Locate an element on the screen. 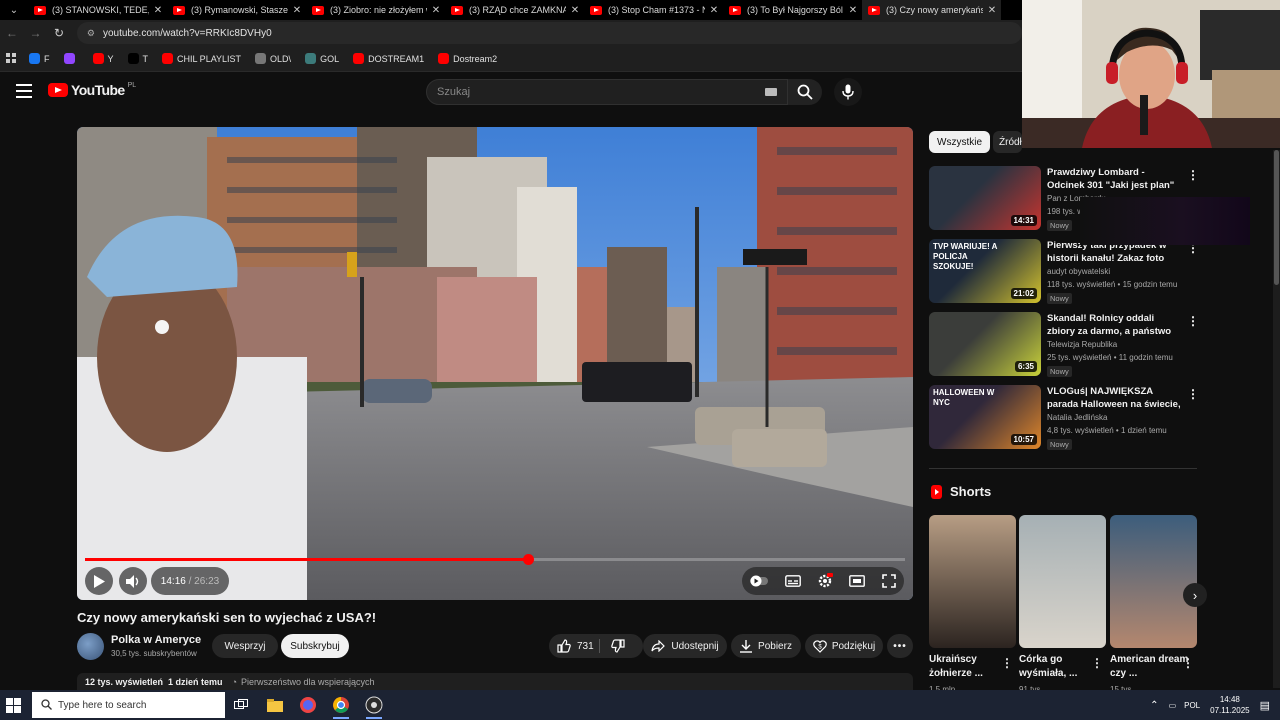 This screenshot has height=720, width=1280. browser-tab: (3) Czy nowy amerykański ✕ is located at coordinates (931, 10).